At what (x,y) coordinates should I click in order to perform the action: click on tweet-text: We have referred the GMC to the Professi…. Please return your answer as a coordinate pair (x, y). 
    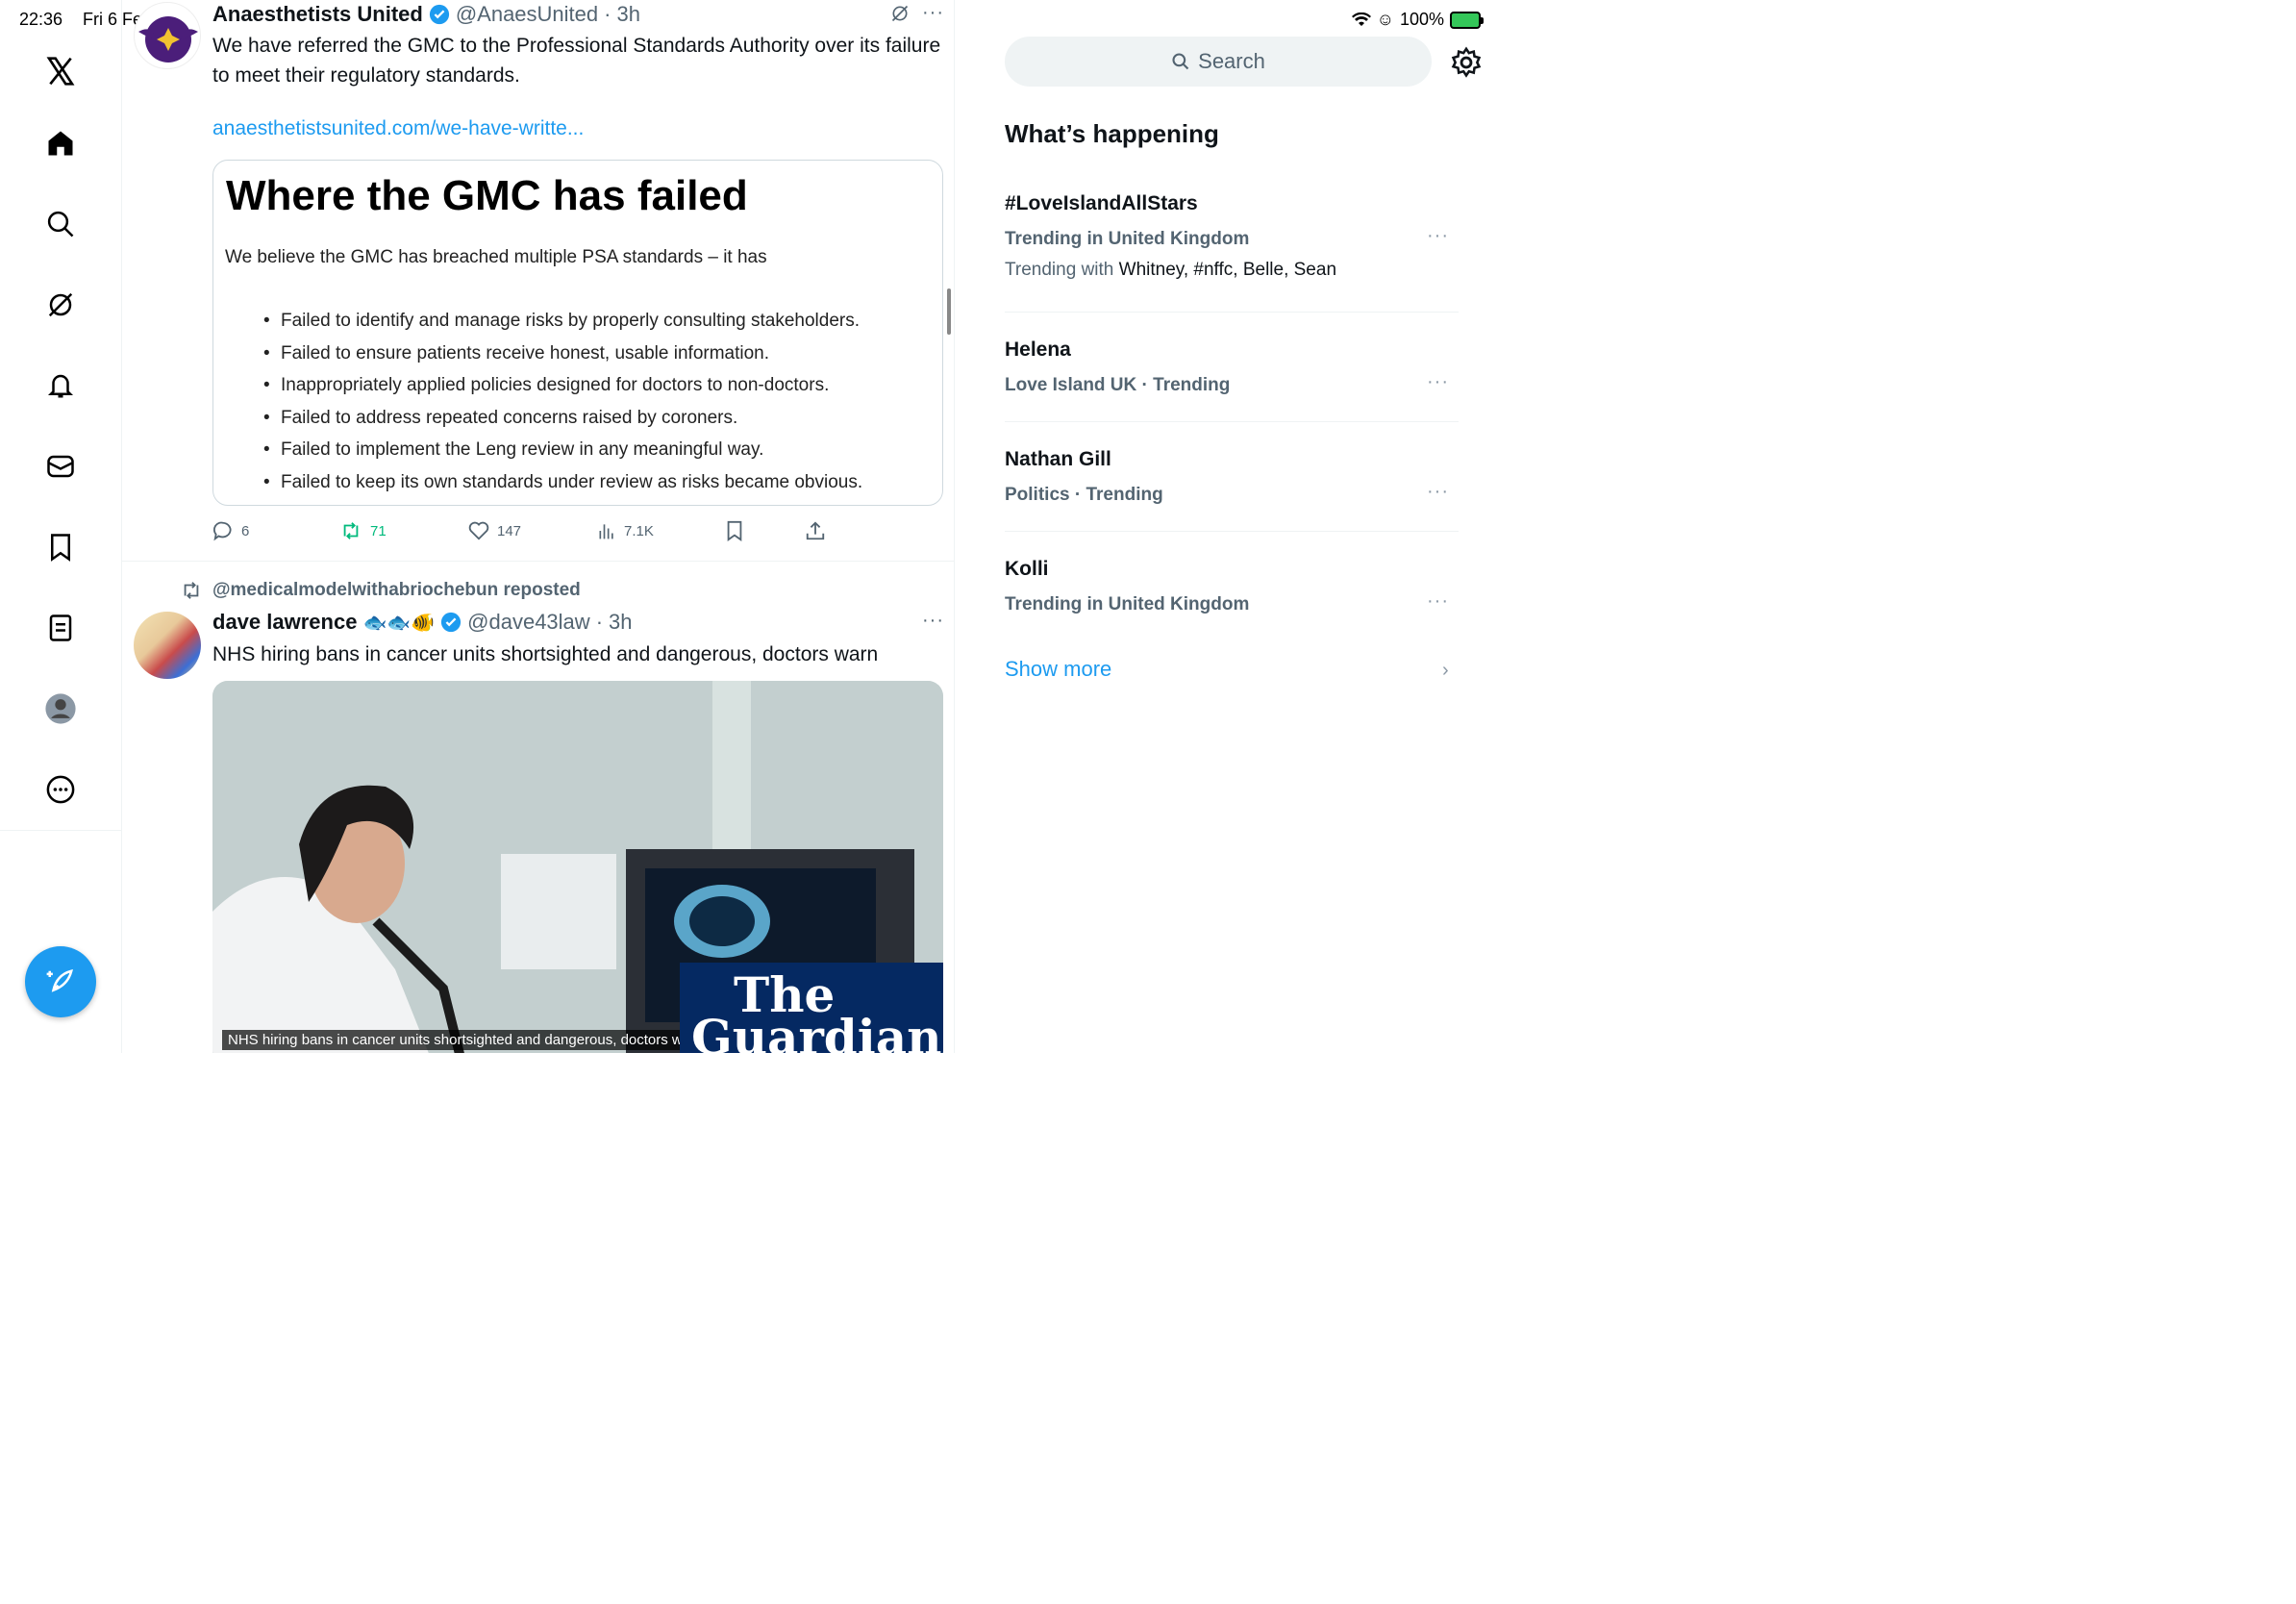
    Looking at the image, I should click on (576, 61).